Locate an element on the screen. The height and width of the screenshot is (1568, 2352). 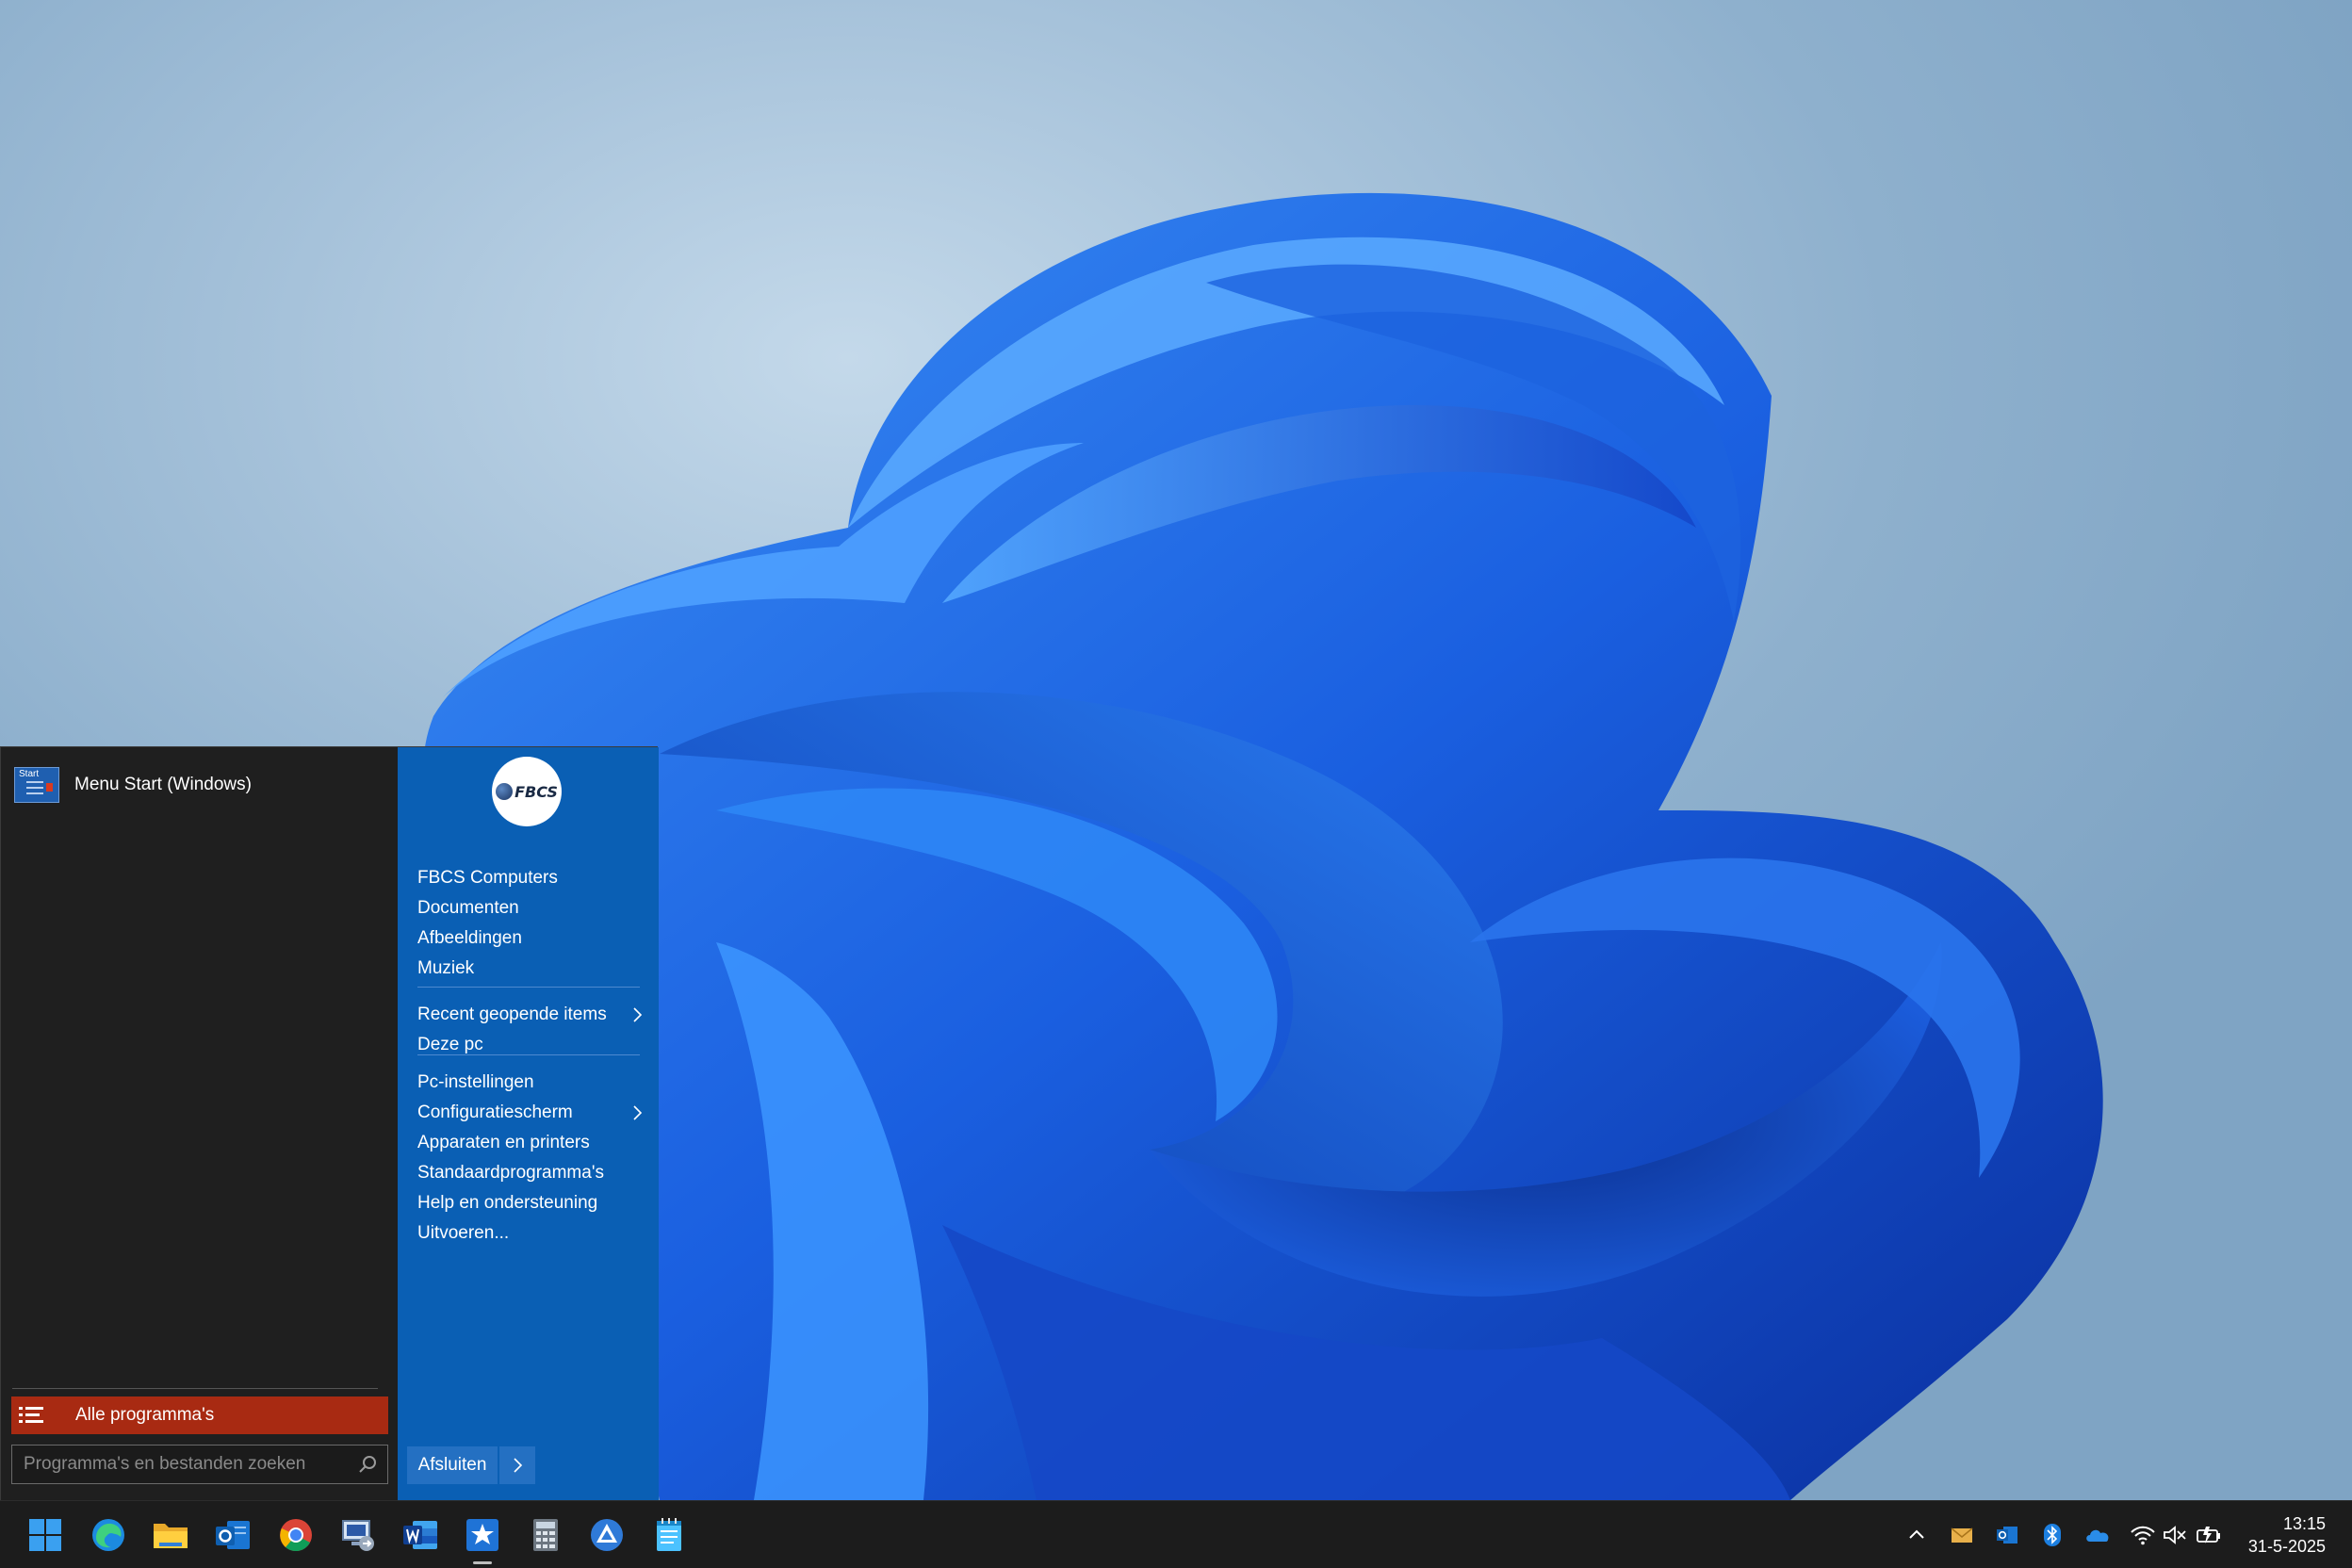
bluetooth-icon is located at coordinates (2052, 1535).